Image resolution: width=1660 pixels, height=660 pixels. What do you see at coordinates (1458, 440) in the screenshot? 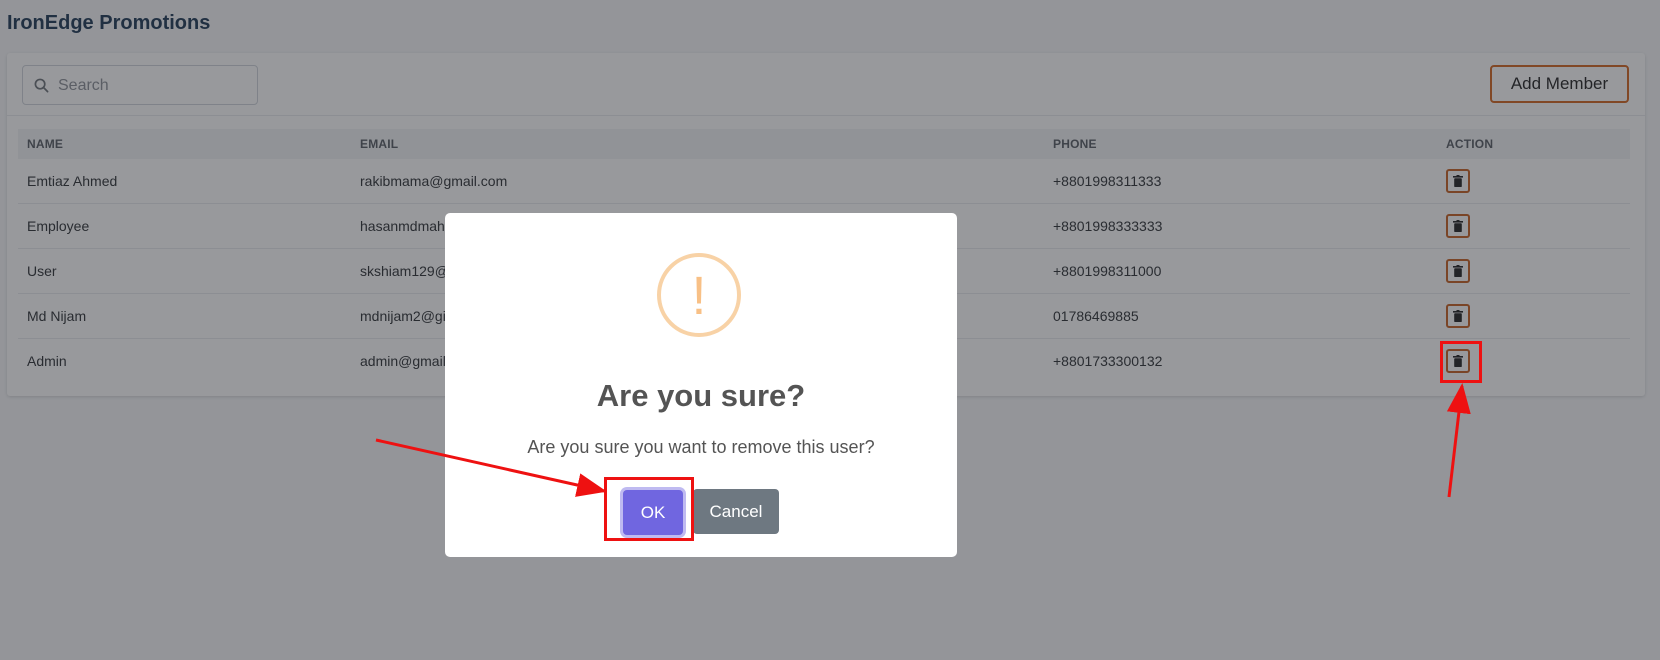
I see `arrow-to-delete-button` at bounding box center [1458, 440].